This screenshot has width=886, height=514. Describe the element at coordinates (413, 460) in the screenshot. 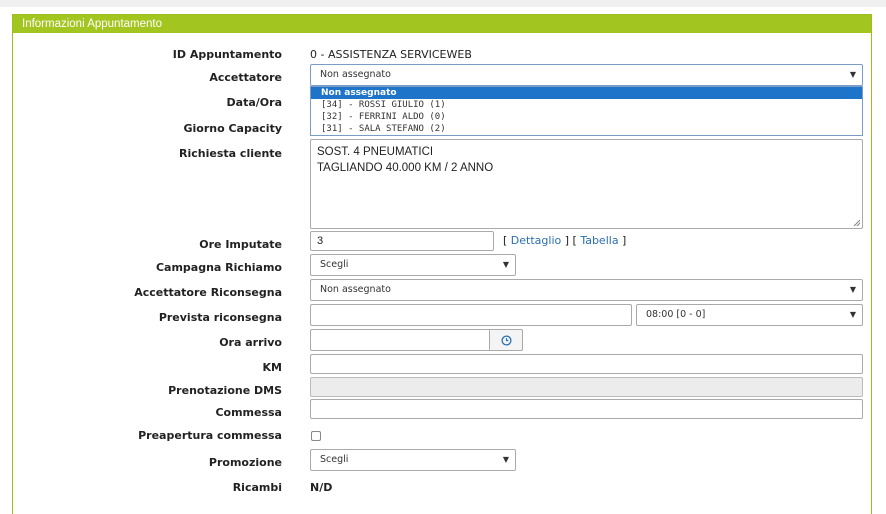

I see `promozione-select: Scegli ▼` at that location.